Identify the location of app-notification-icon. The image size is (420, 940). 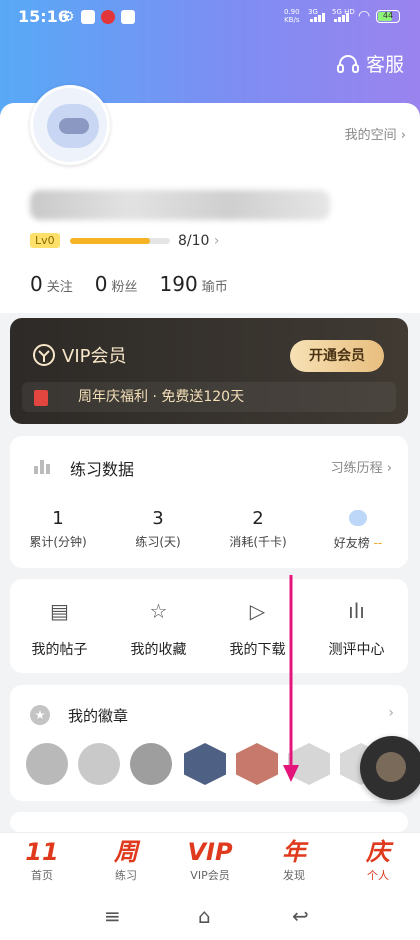
(87, 17).